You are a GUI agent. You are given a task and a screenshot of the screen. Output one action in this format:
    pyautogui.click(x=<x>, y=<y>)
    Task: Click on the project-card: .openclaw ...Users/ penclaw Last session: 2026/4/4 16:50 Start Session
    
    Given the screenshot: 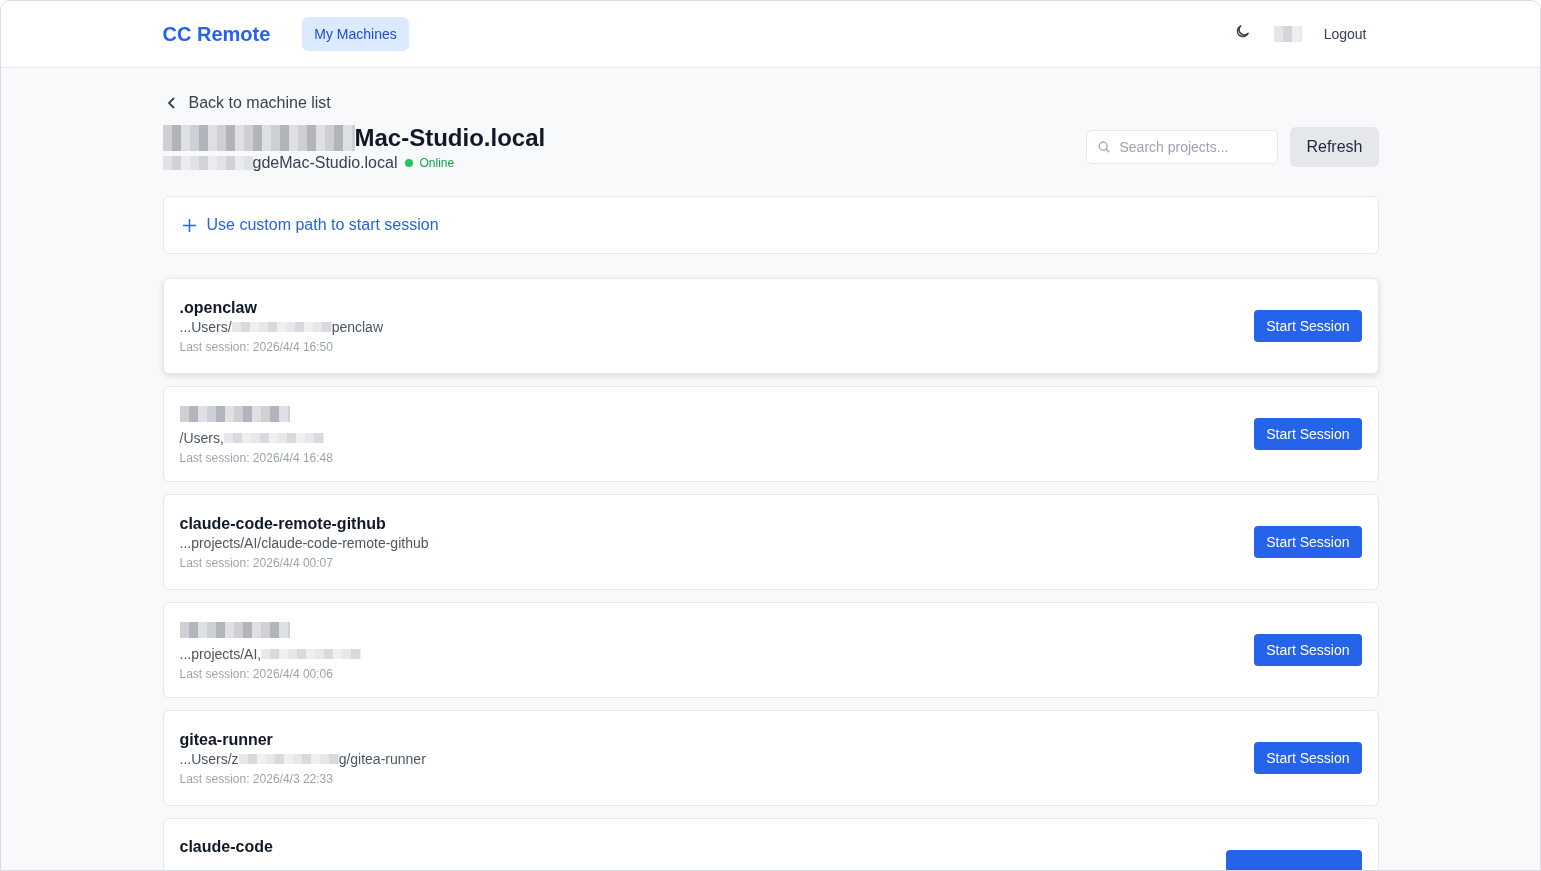 What is the action you would take?
    pyautogui.click(x=770, y=326)
    